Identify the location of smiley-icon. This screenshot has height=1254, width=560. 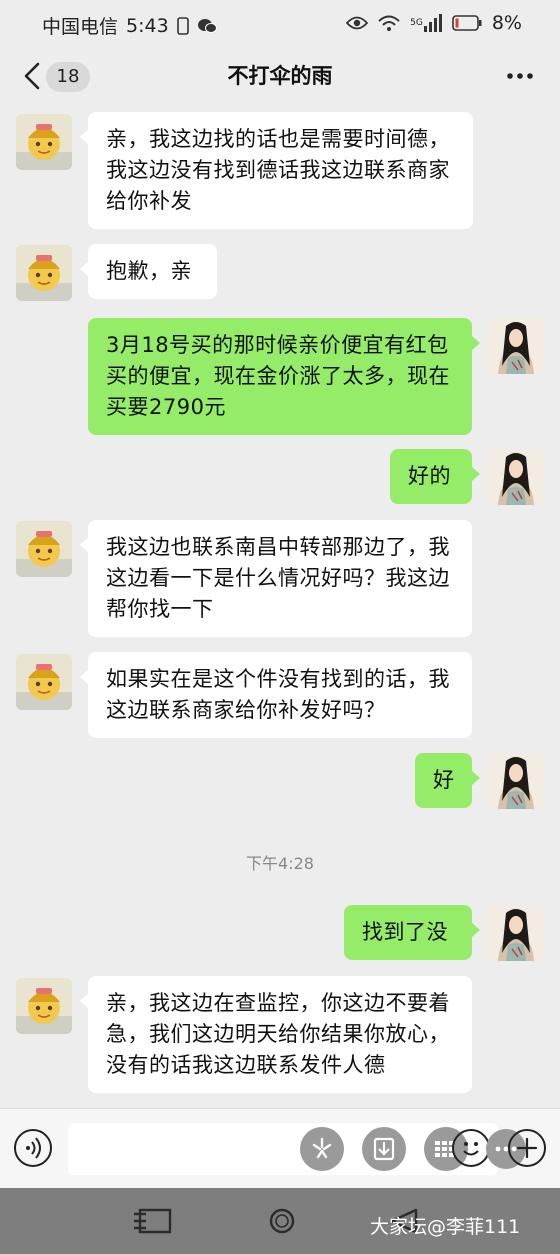
(471, 1149).